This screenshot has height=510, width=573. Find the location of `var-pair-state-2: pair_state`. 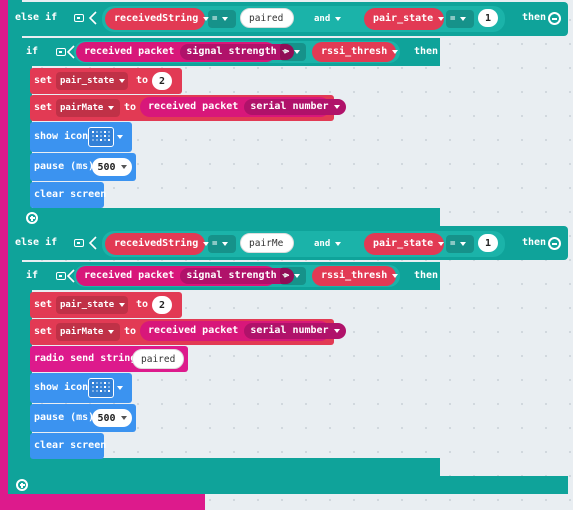

var-pair-state-2: pair_state is located at coordinates (404, 244).